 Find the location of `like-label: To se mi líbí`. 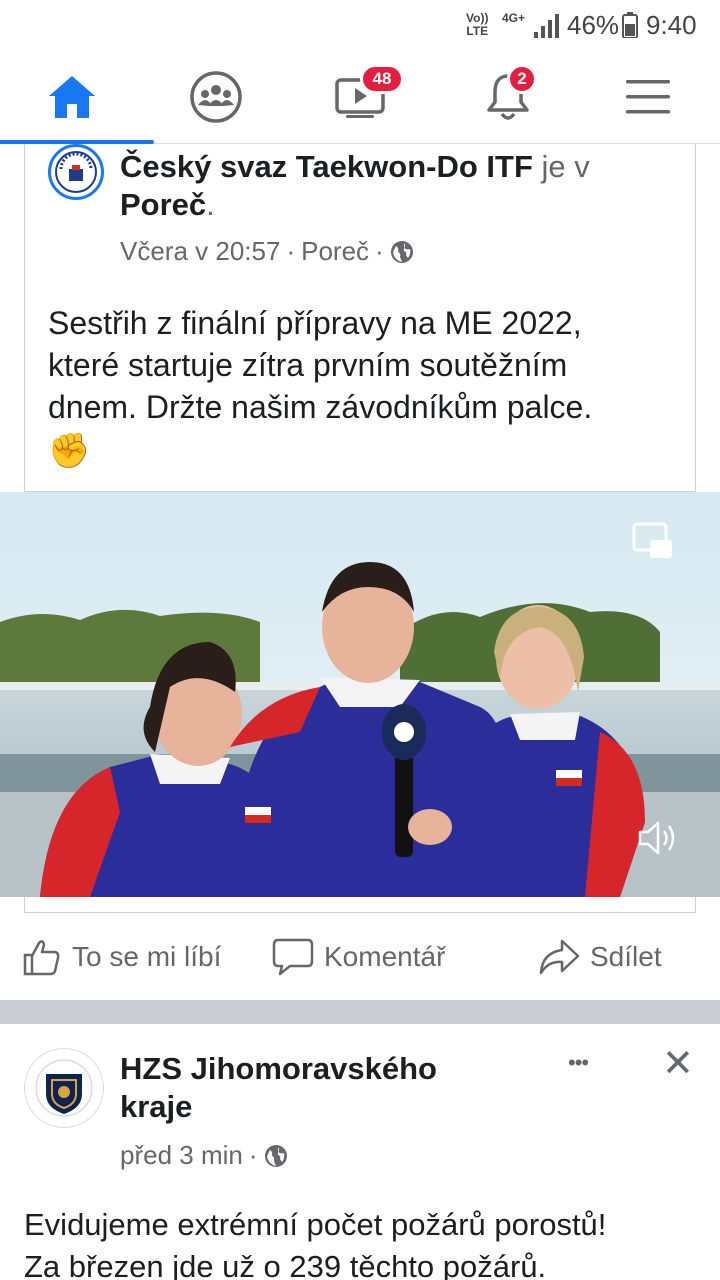

like-label: To se mi líbí is located at coordinates (147, 956).